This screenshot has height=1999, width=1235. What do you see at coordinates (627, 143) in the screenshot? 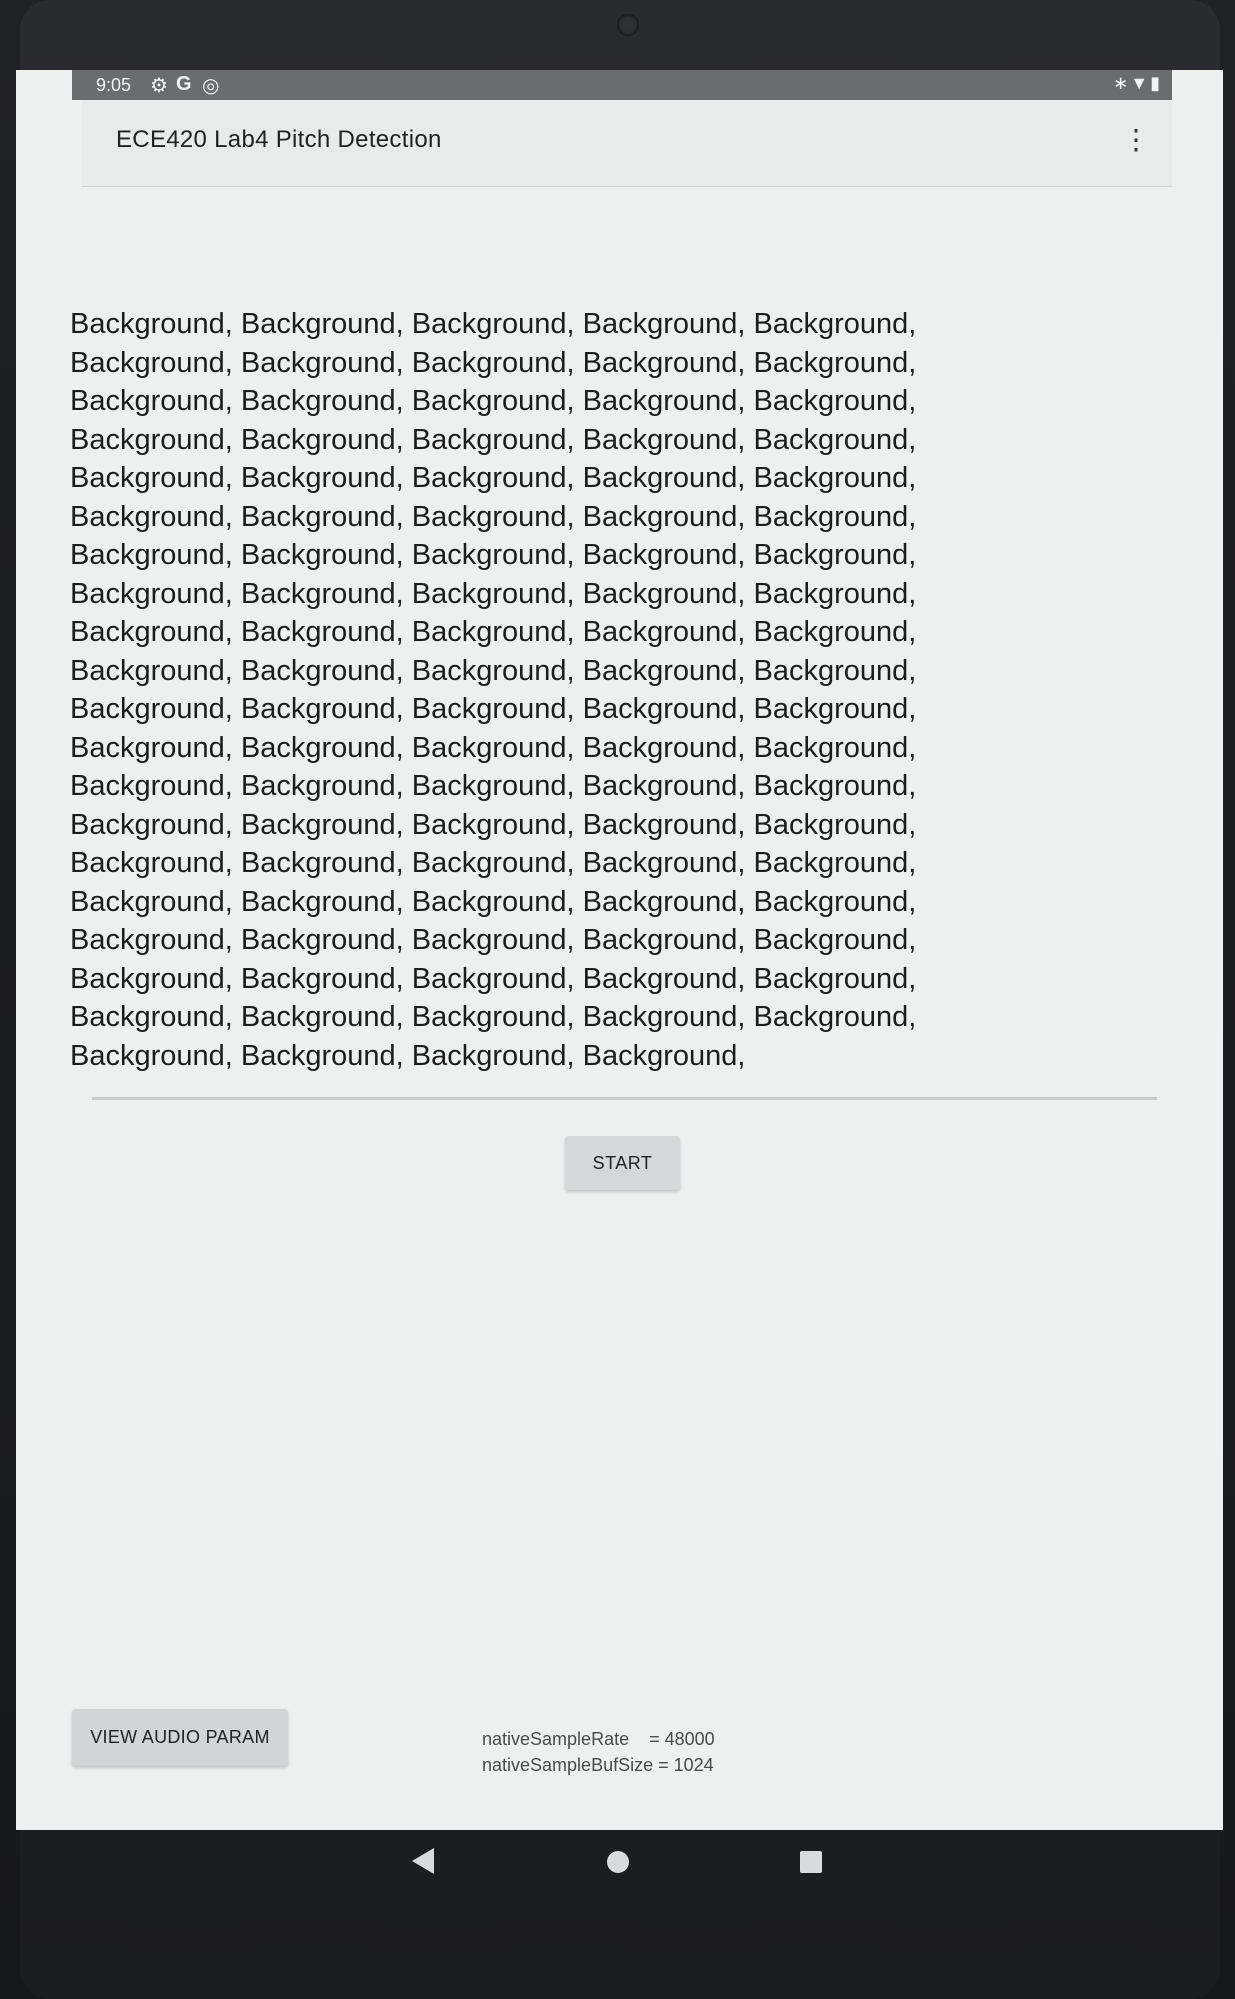
I see `app-bar: ECE420 Lab4 Pitch Detection ⋮` at bounding box center [627, 143].